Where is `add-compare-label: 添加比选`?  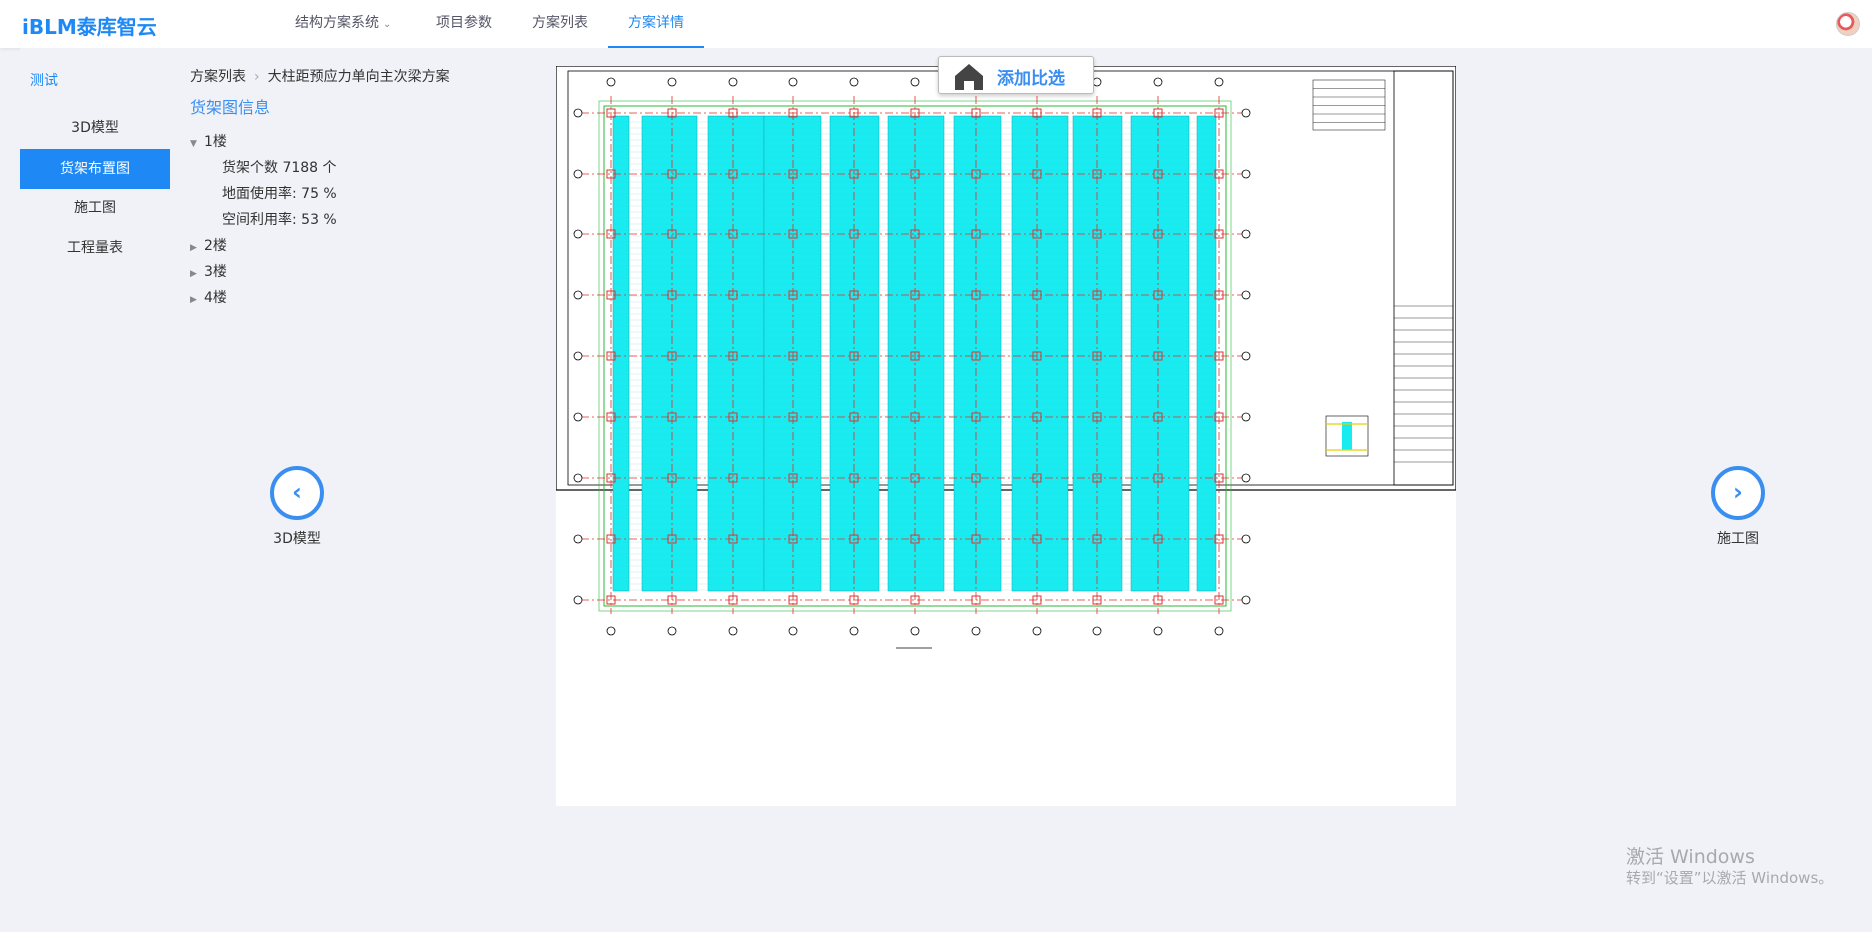
add-compare-label: 添加比选 is located at coordinates (1031, 79).